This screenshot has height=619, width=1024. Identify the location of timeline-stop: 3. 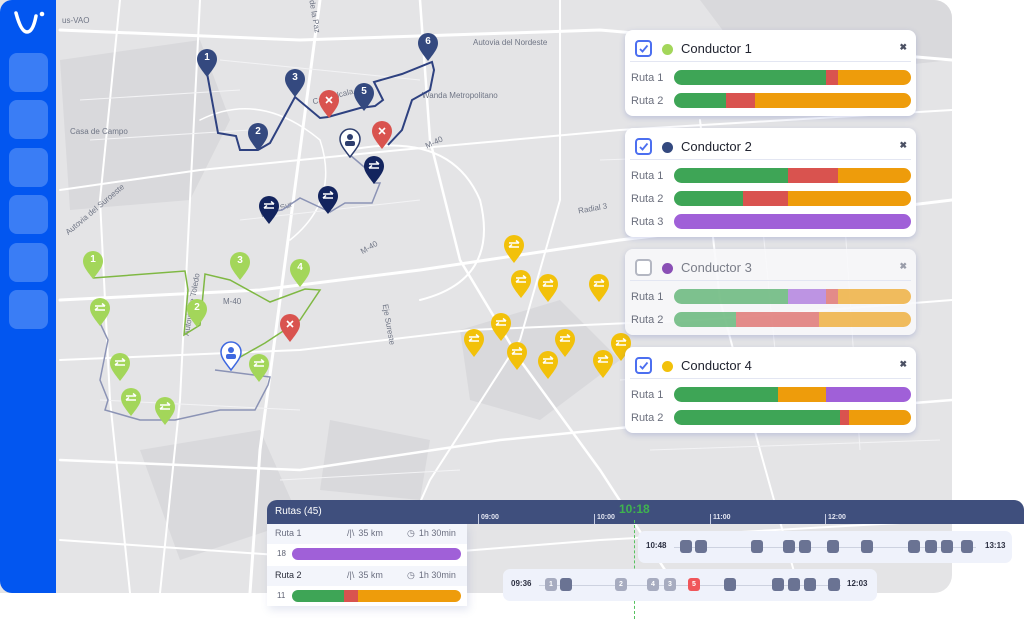
(670, 584).